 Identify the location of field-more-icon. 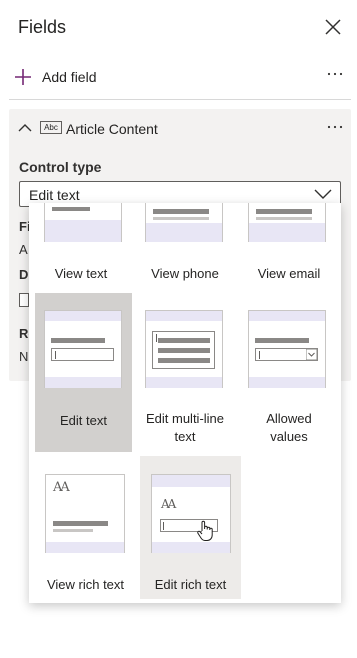
(335, 127).